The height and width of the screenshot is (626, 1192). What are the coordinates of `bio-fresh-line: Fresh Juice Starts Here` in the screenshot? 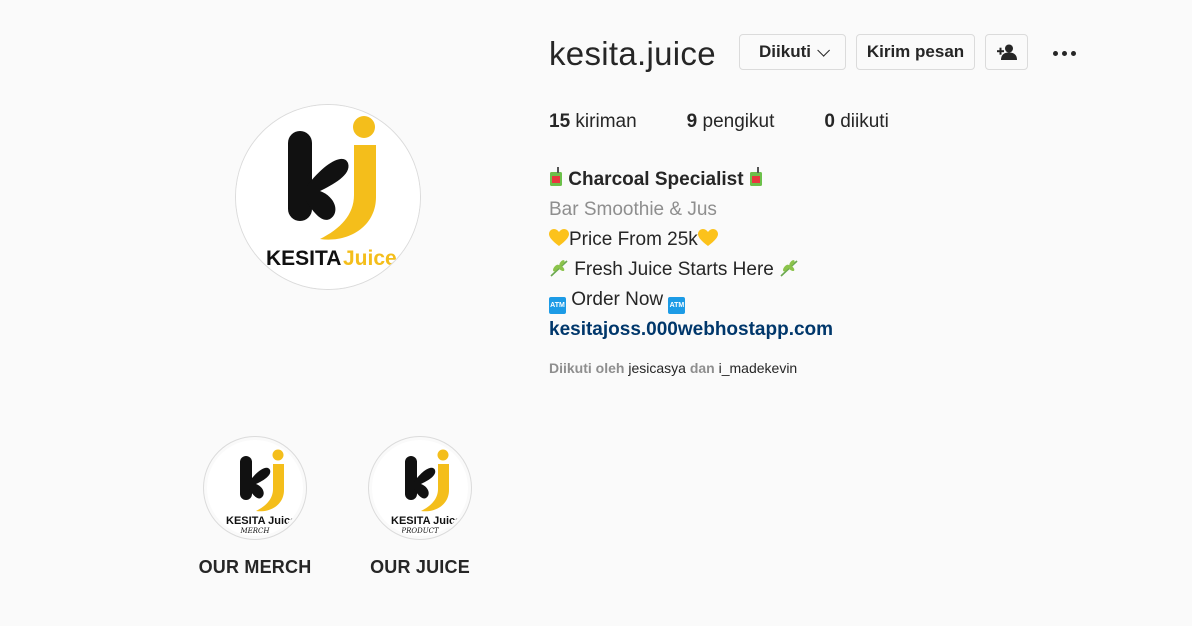 It's located at (691, 270).